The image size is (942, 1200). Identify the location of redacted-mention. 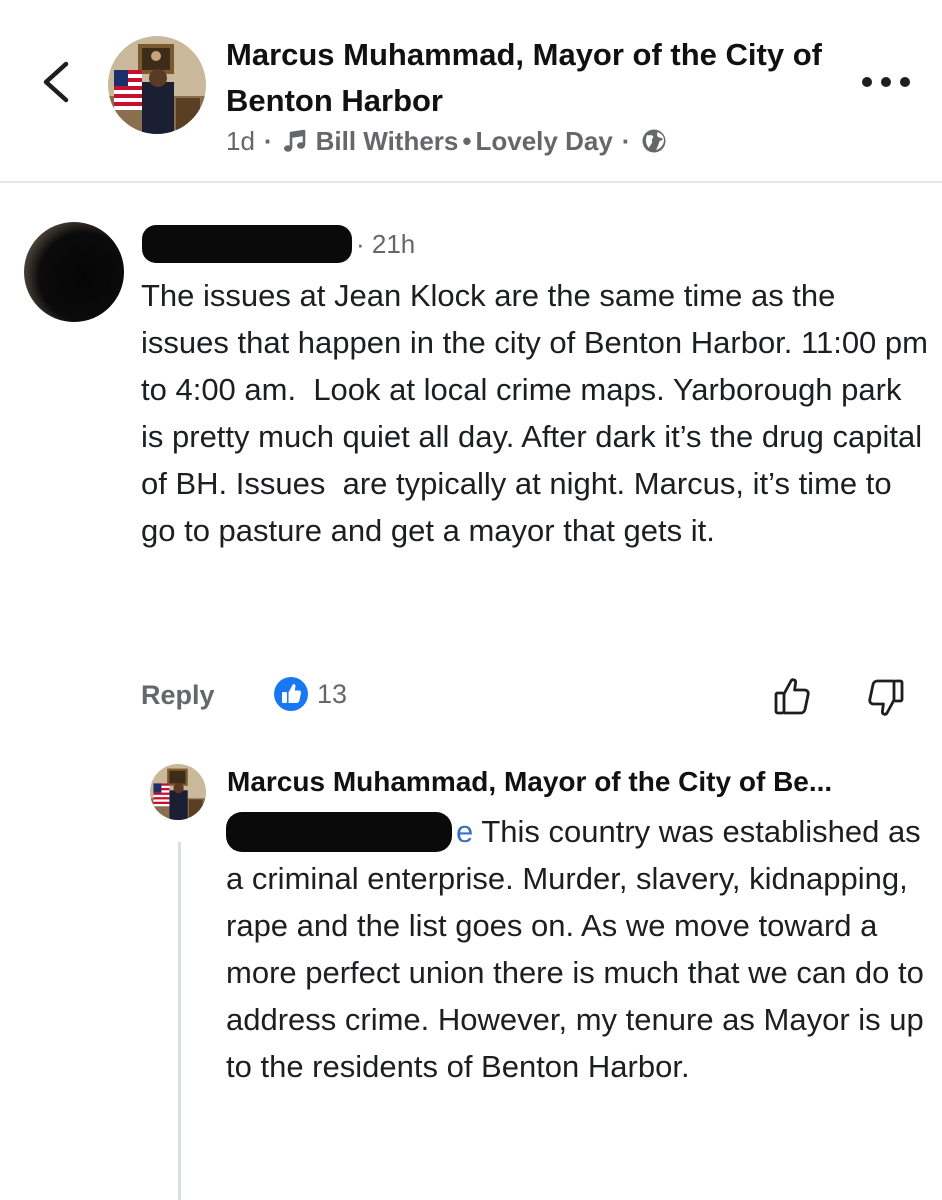
(339, 832).